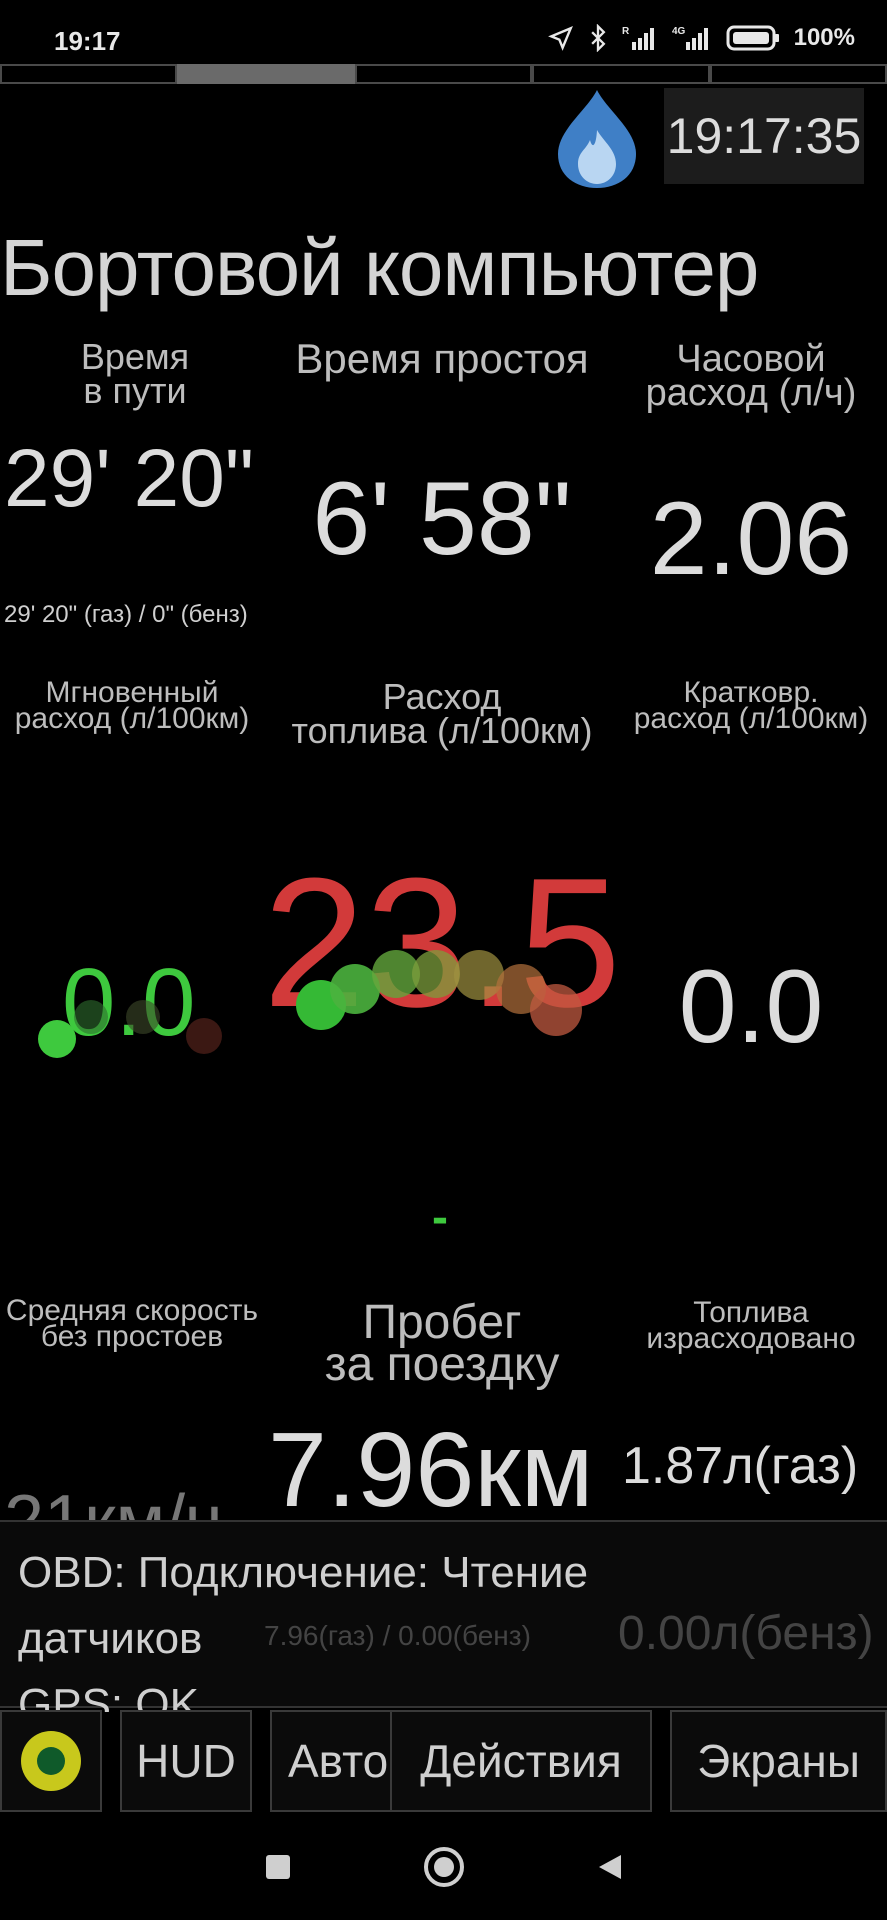  Describe the element at coordinates (751, 705) in the screenshot. I see `short-consumption-label: Кратковр. расход (л/100км)` at that location.